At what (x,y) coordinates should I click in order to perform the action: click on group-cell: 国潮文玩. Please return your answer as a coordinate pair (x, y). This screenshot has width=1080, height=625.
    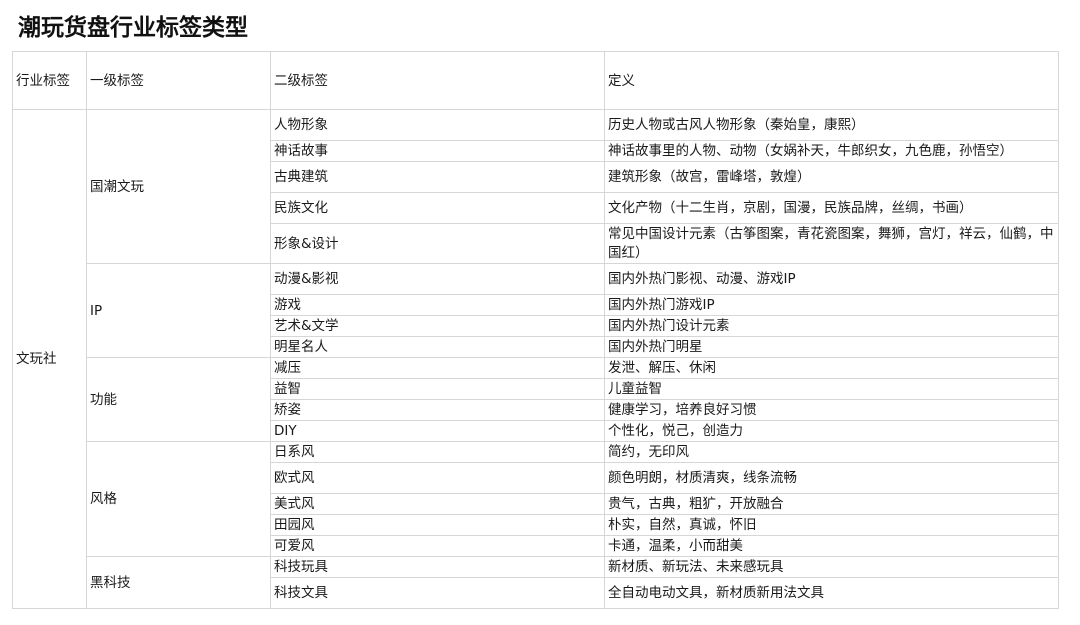
    Looking at the image, I should click on (178, 186).